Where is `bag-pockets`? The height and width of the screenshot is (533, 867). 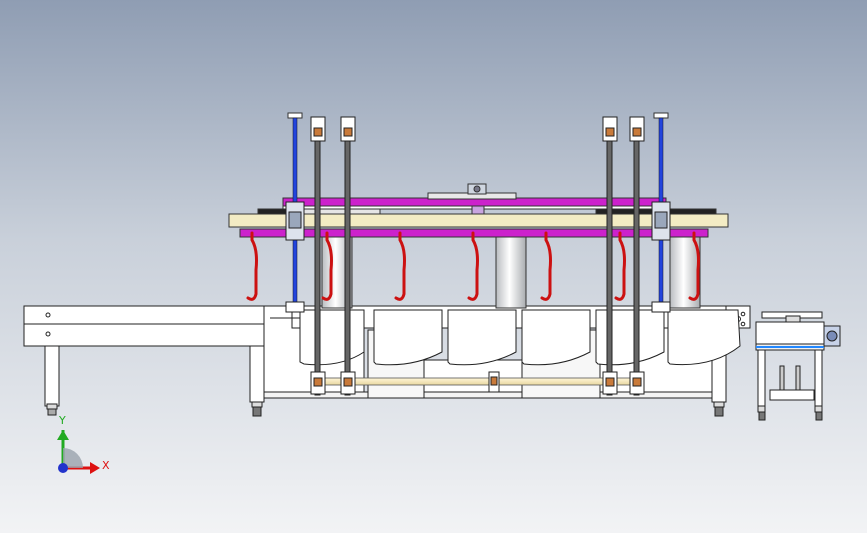 bag-pockets is located at coordinates (505, 337).